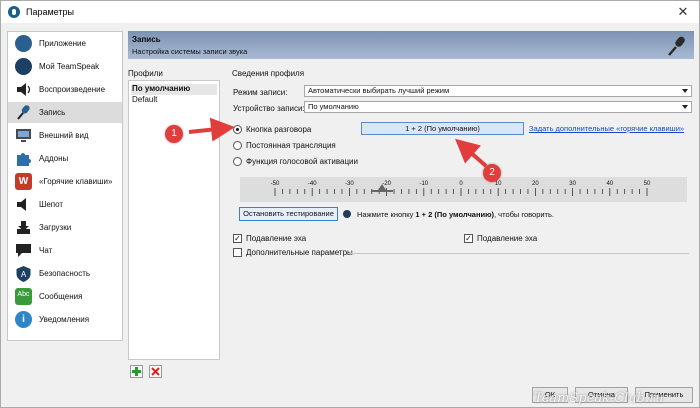 Image resolution: width=700 pixels, height=408 pixels. Describe the element at coordinates (338, 142) in the screenshot. I see `tutorial-arrows` at that location.